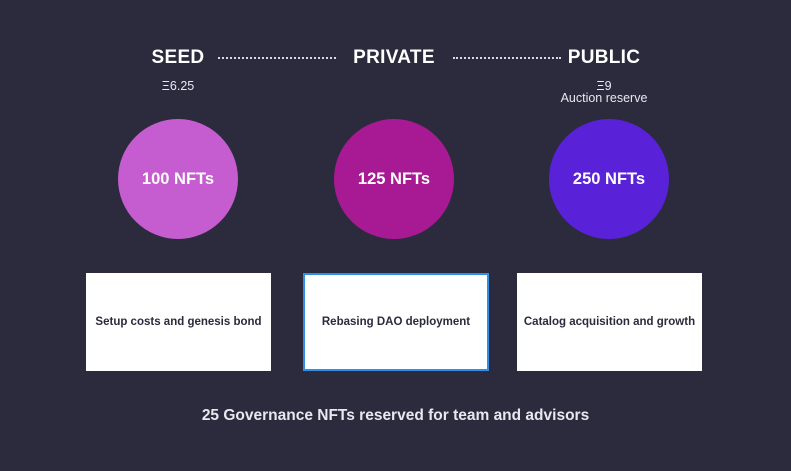 This screenshot has height=471, width=791. What do you see at coordinates (609, 179) in the screenshot?
I see `public-nft-count: 250 NFTs` at bounding box center [609, 179].